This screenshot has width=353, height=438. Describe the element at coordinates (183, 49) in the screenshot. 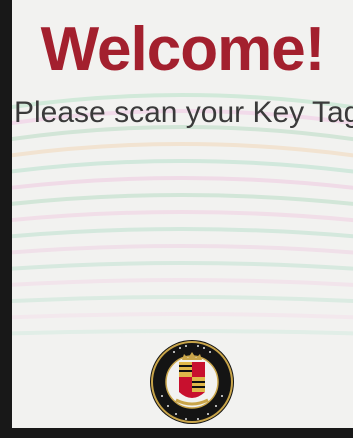

I see `welcome-heading: Welcome!` at that location.